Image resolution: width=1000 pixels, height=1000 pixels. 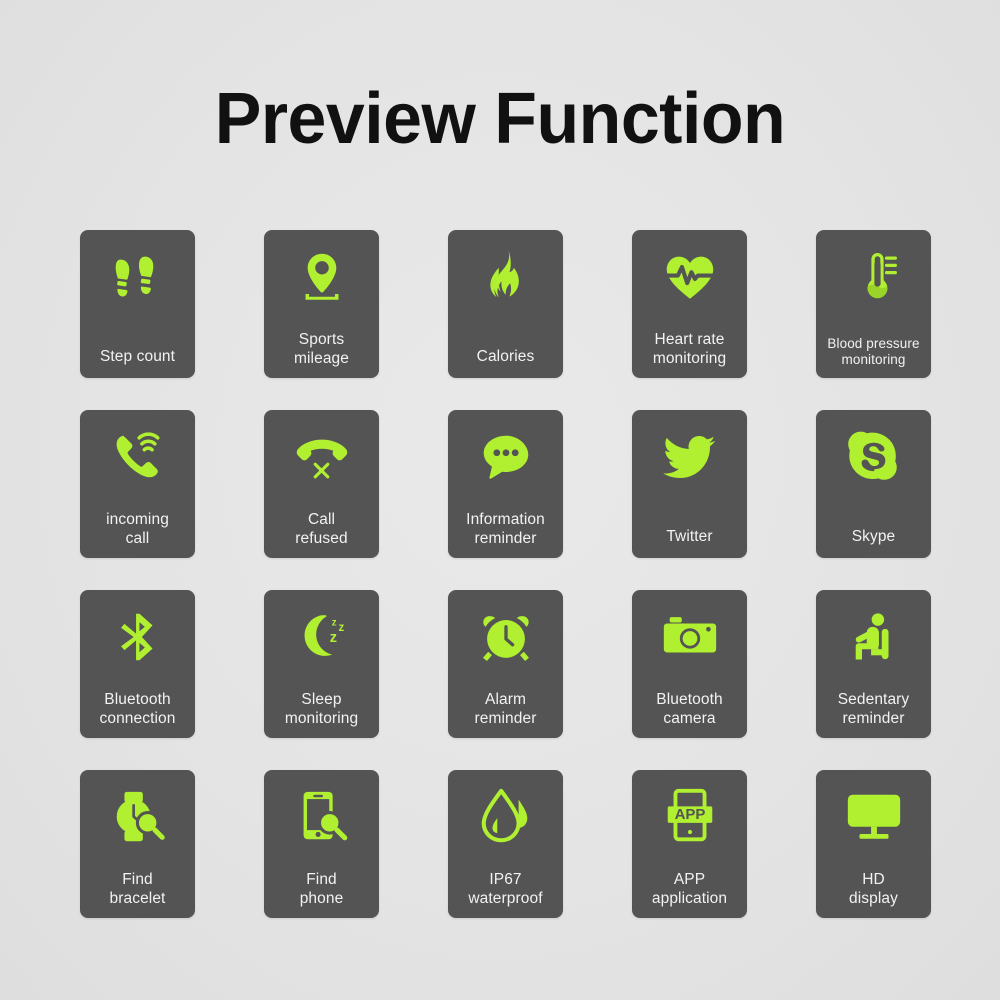 What do you see at coordinates (506, 637) in the screenshot?
I see `alarm-clock-icon` at bounding box center [506, 637].